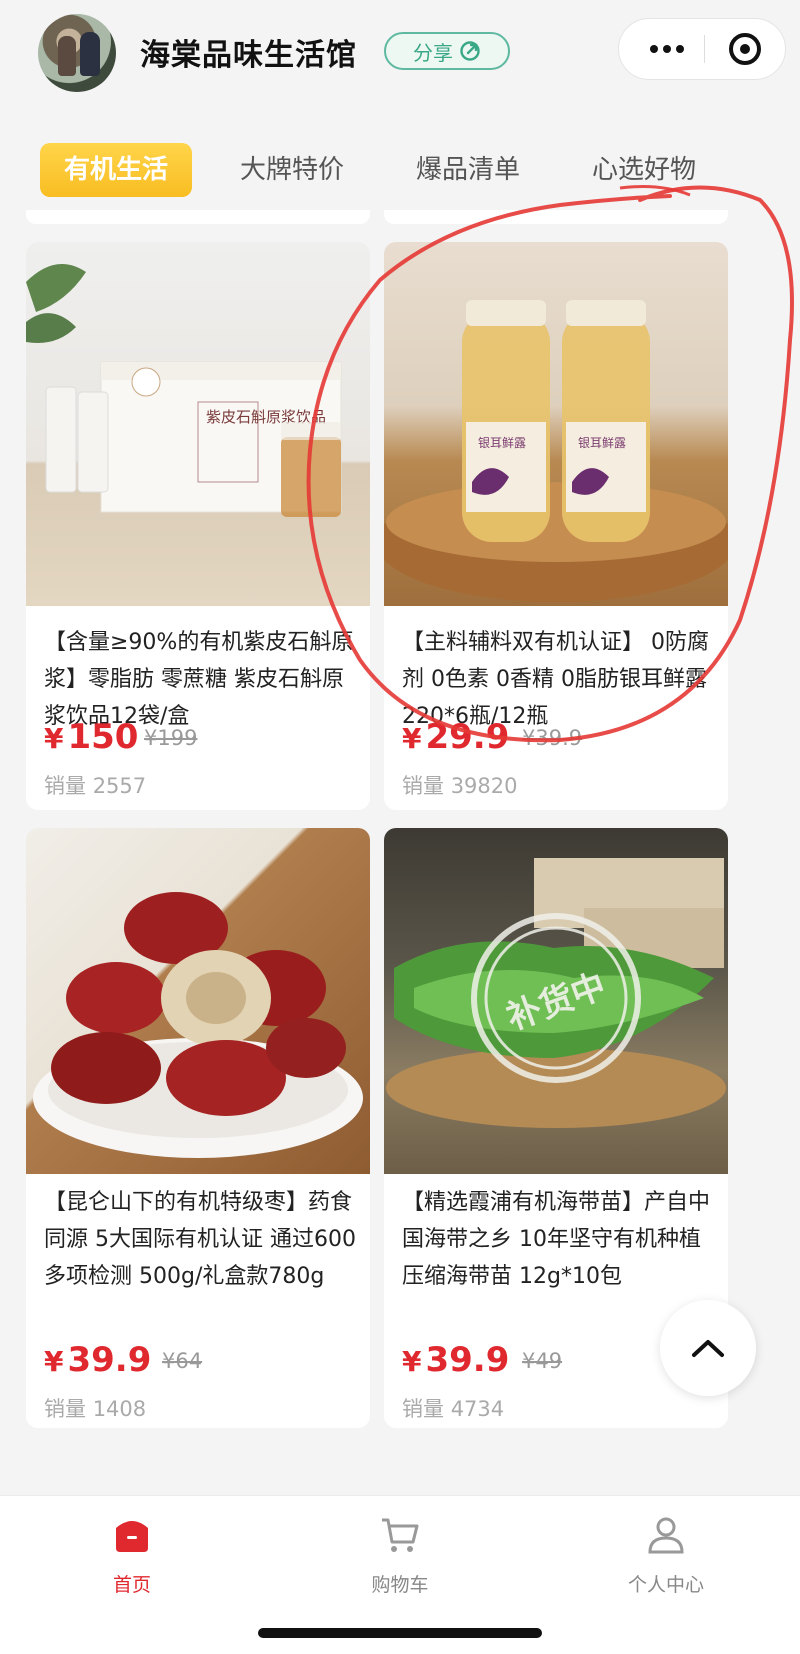 The height and width of the screenshot is (1654, 800). I want to click on sales-count: 销量 2557, so click(95, 786).